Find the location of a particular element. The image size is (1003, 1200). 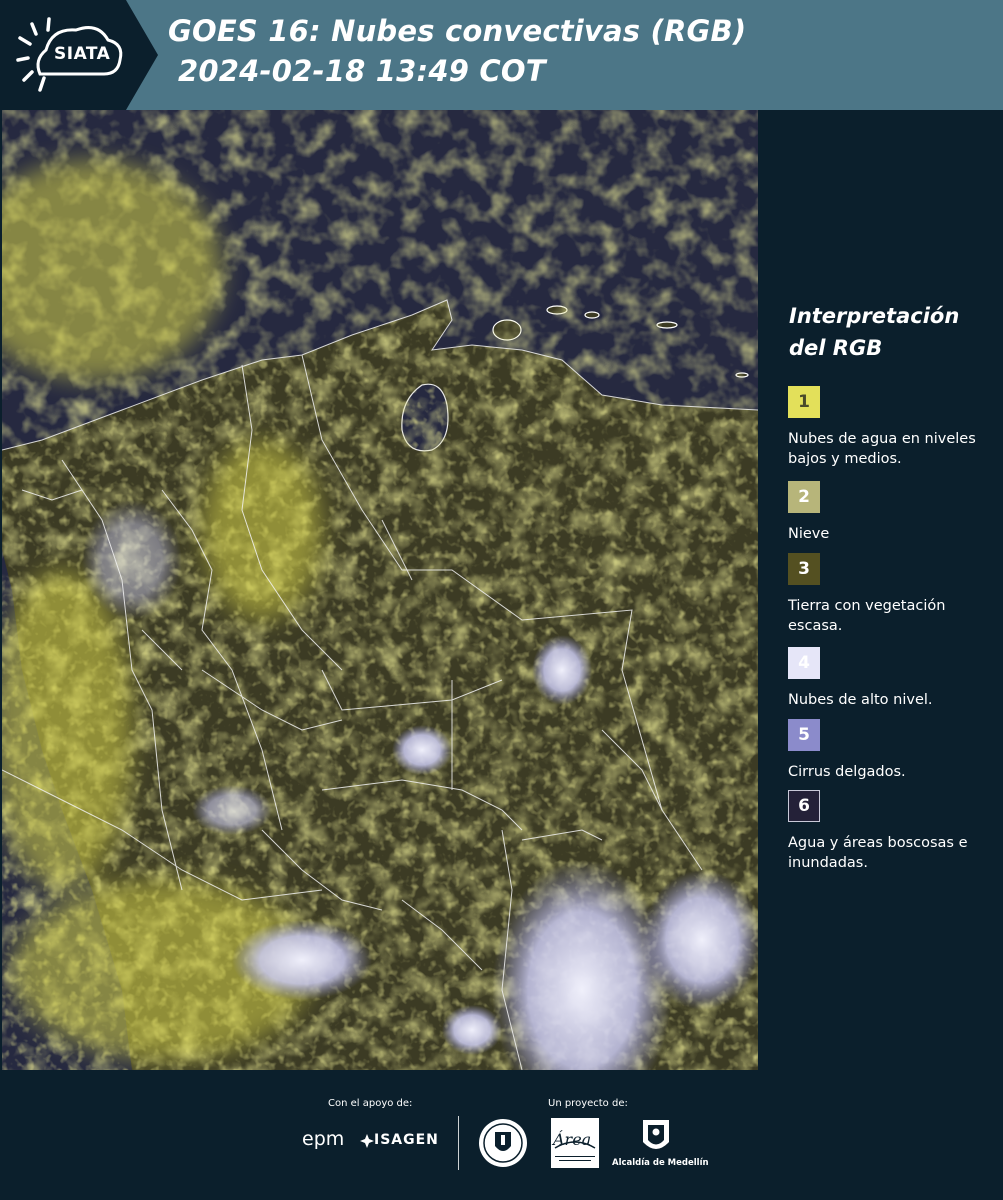

isagen-icon is located at coordinates (367, 1141).